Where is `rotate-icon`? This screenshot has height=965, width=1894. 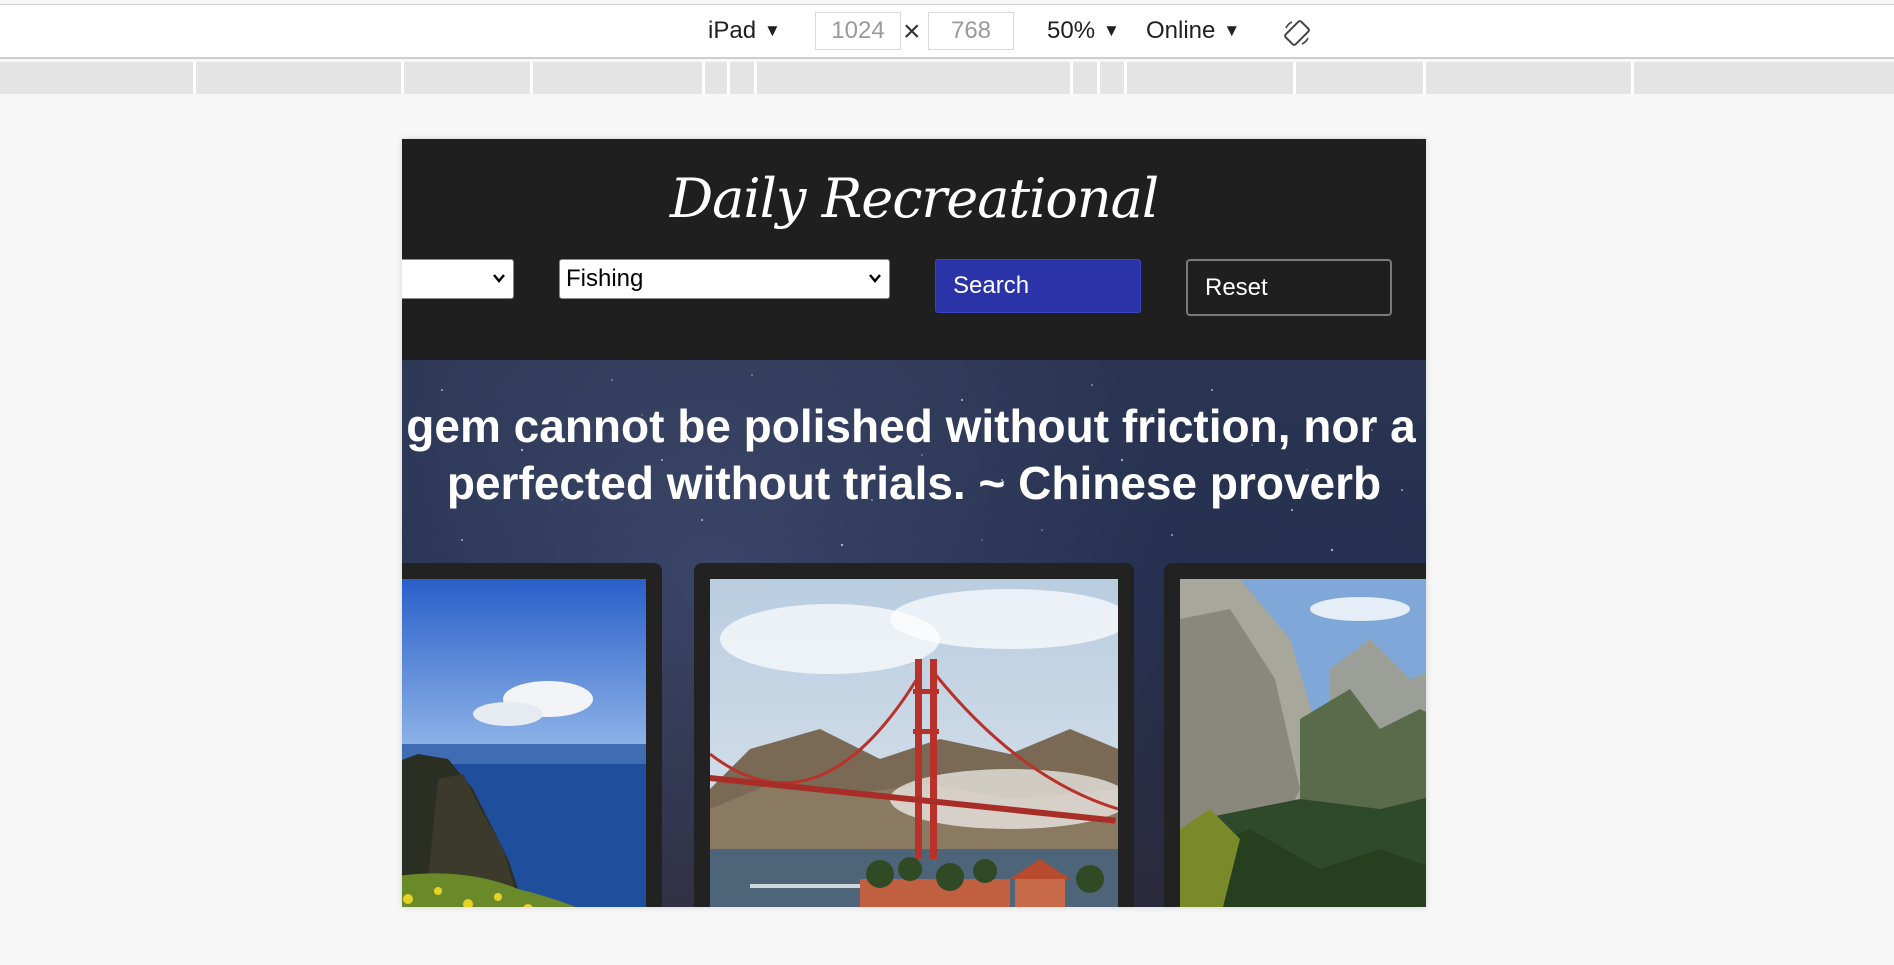 rotate-icon is located at coordinates (1297, 33).